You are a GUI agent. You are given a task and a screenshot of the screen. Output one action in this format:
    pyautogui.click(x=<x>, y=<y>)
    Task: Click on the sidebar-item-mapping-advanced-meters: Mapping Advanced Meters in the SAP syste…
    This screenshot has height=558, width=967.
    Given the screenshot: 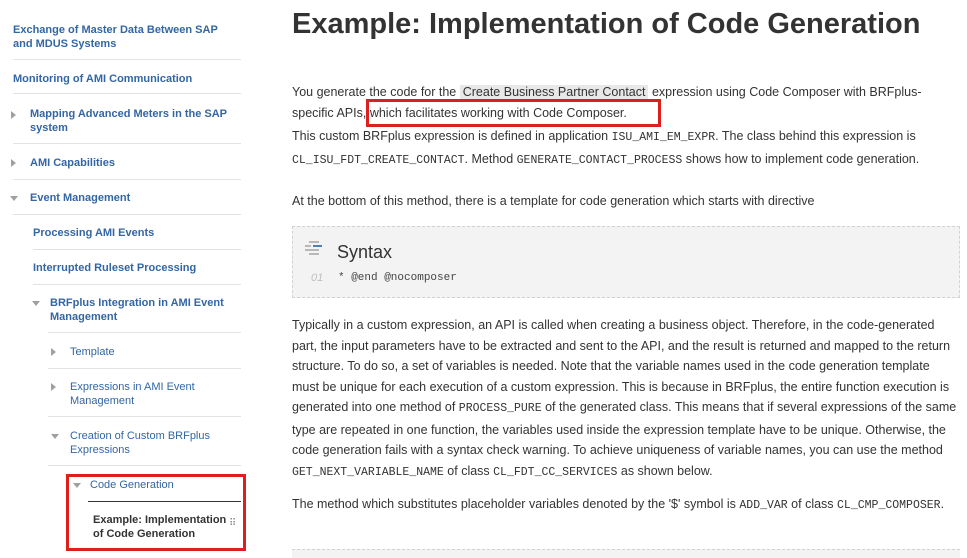 What is the action you would take?
    pyautogui.click(x=135, y=121)
    